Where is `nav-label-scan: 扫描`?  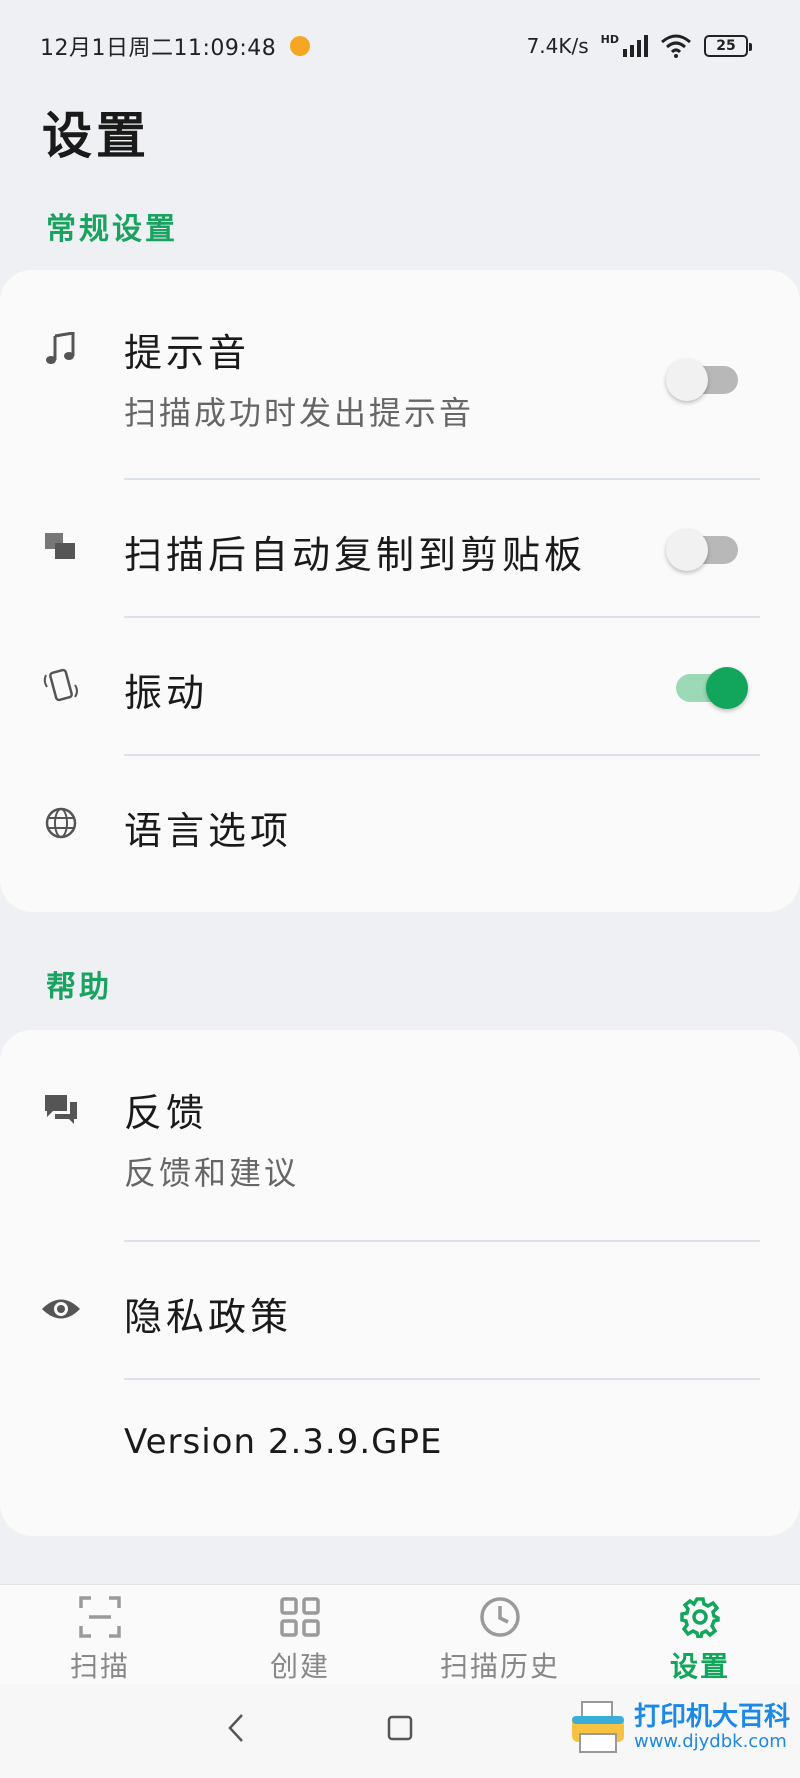
nav-label-scan: 扫描 is located at coordinates (99, 1666).